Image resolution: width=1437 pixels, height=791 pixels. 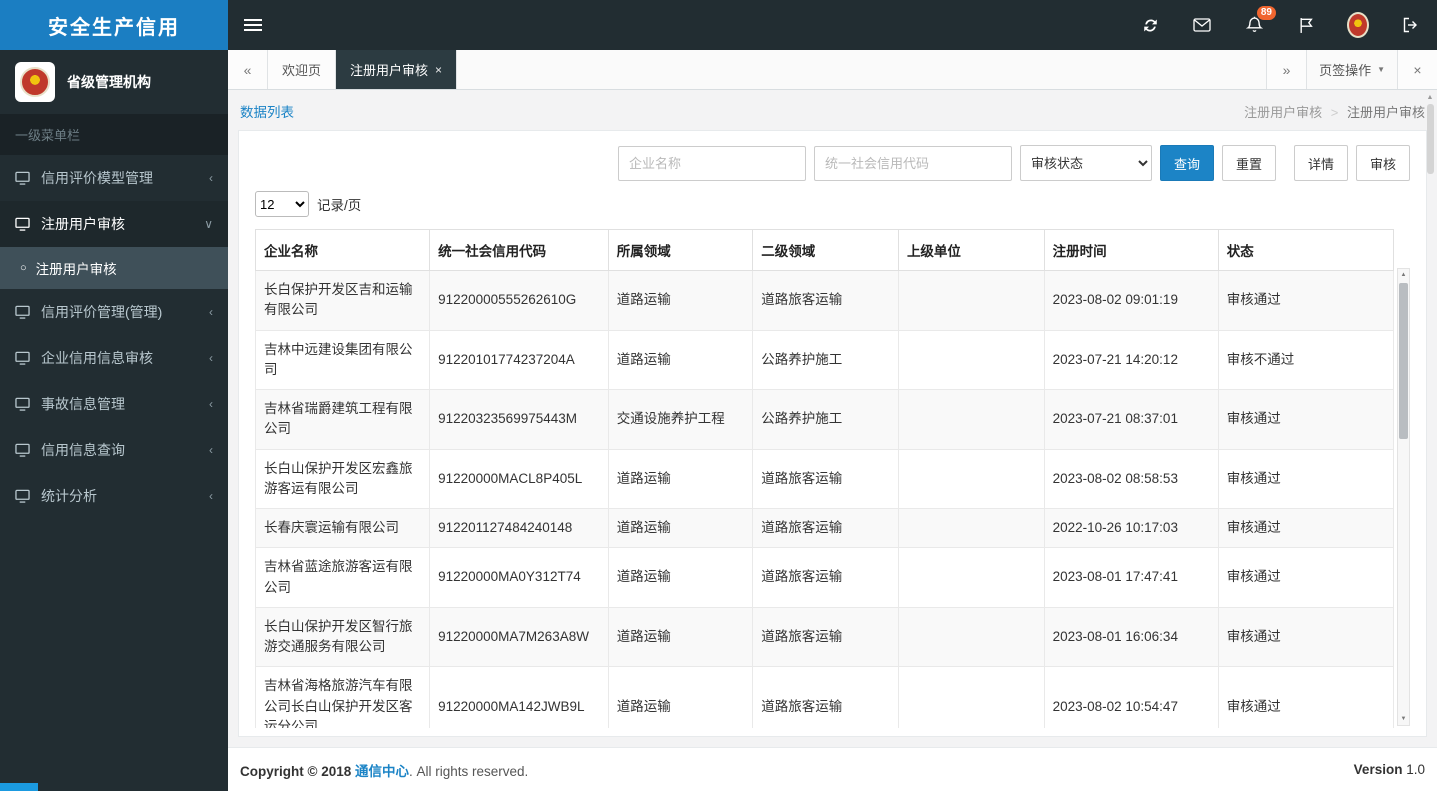 What do you see at coordinates (519, 577) in the screenshot?
I see `table-cell: 91220000MA0Y312T74` at bounding box center [519, 577].